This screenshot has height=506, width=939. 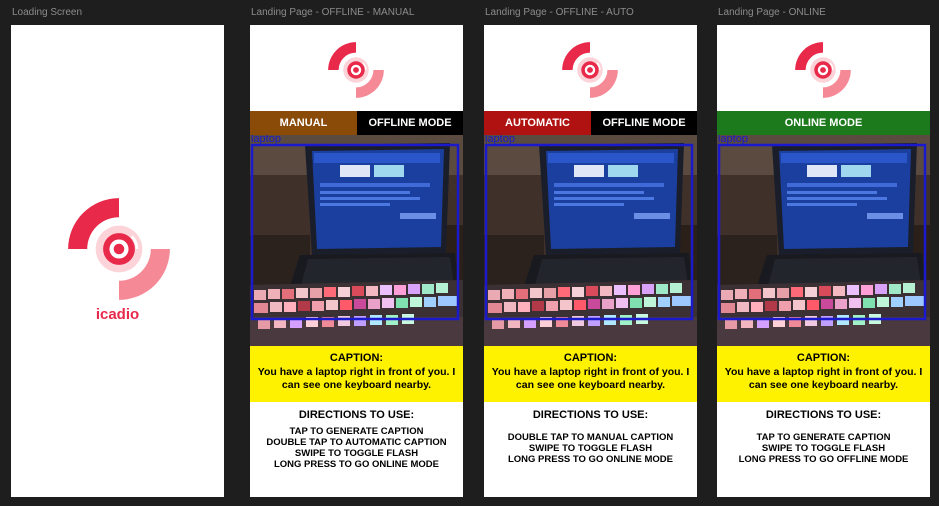 I want to click on mode-bar: ONLINE MODE, so click(x=823, y=123).